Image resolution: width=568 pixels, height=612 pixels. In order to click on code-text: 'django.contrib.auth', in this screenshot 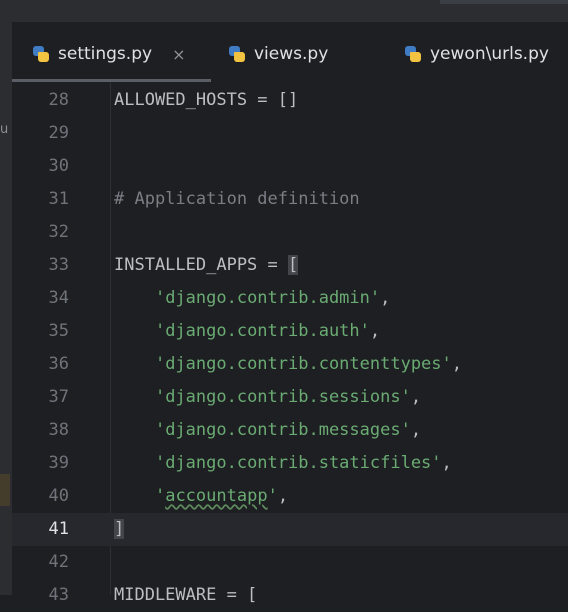, I will do `click(267, 331)`.